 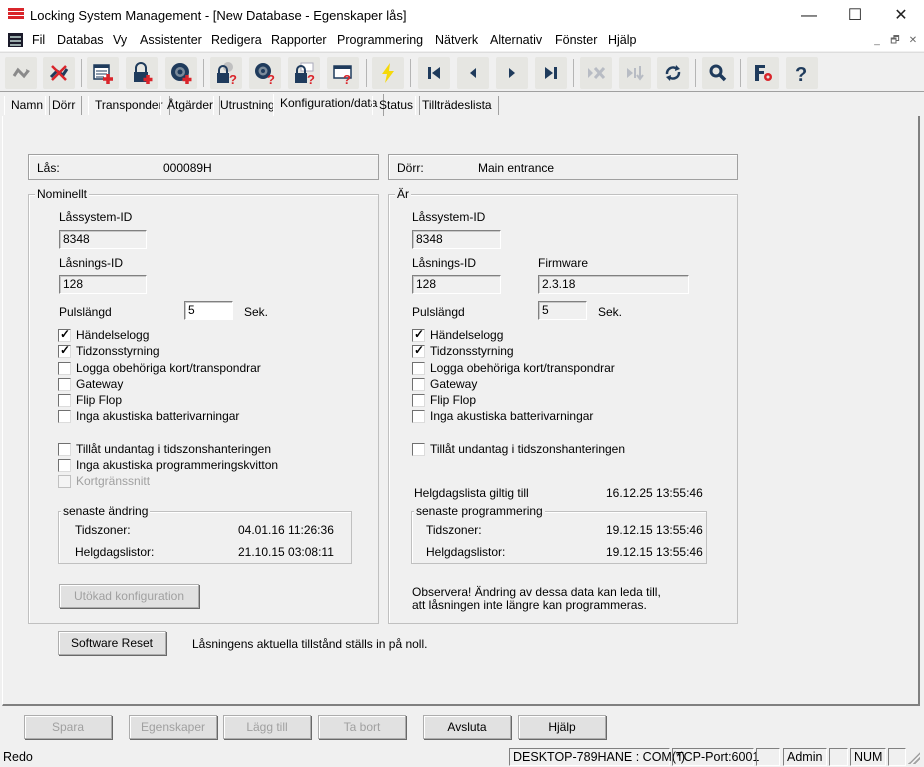 I want to click on nominal-checkbox: Inga akustiska batterivarningar, so click(x=148, y=416).